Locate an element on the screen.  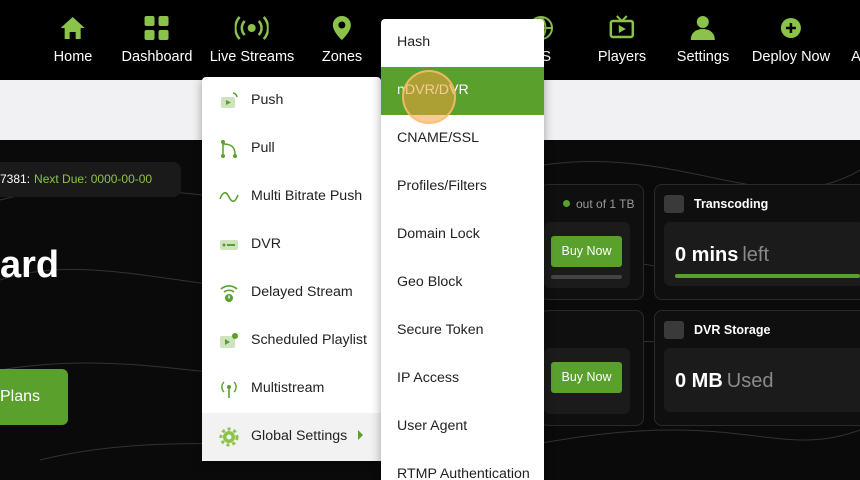
menu-item-multi-bitrate-push: Multi Bitrate Push is located at coordinates (291, 197).